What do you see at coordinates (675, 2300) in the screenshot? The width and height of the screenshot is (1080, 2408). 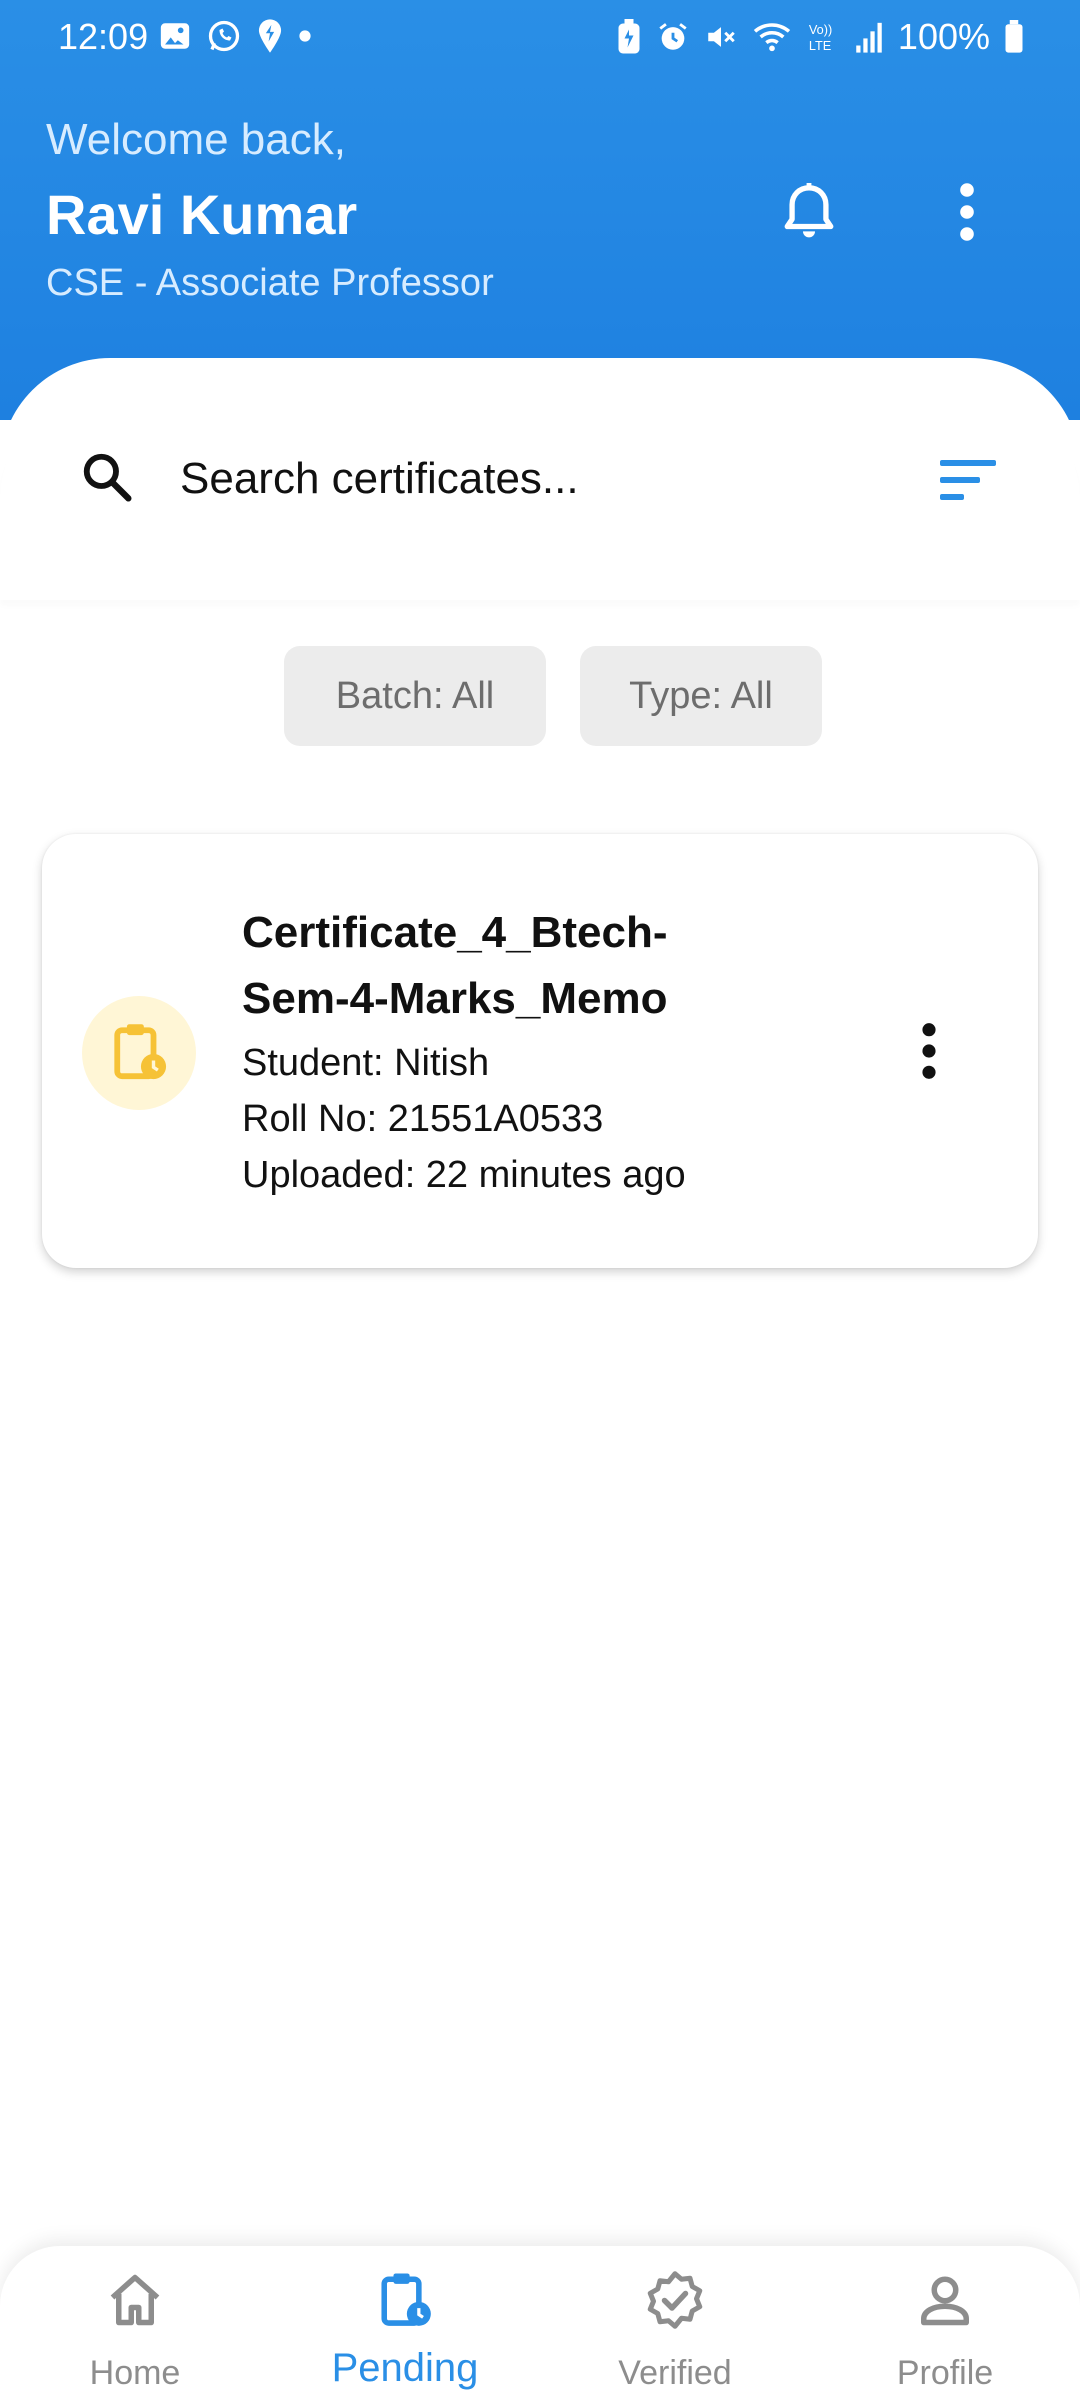 I see `verified-badge-icon` at bounding box center [675, 2300].